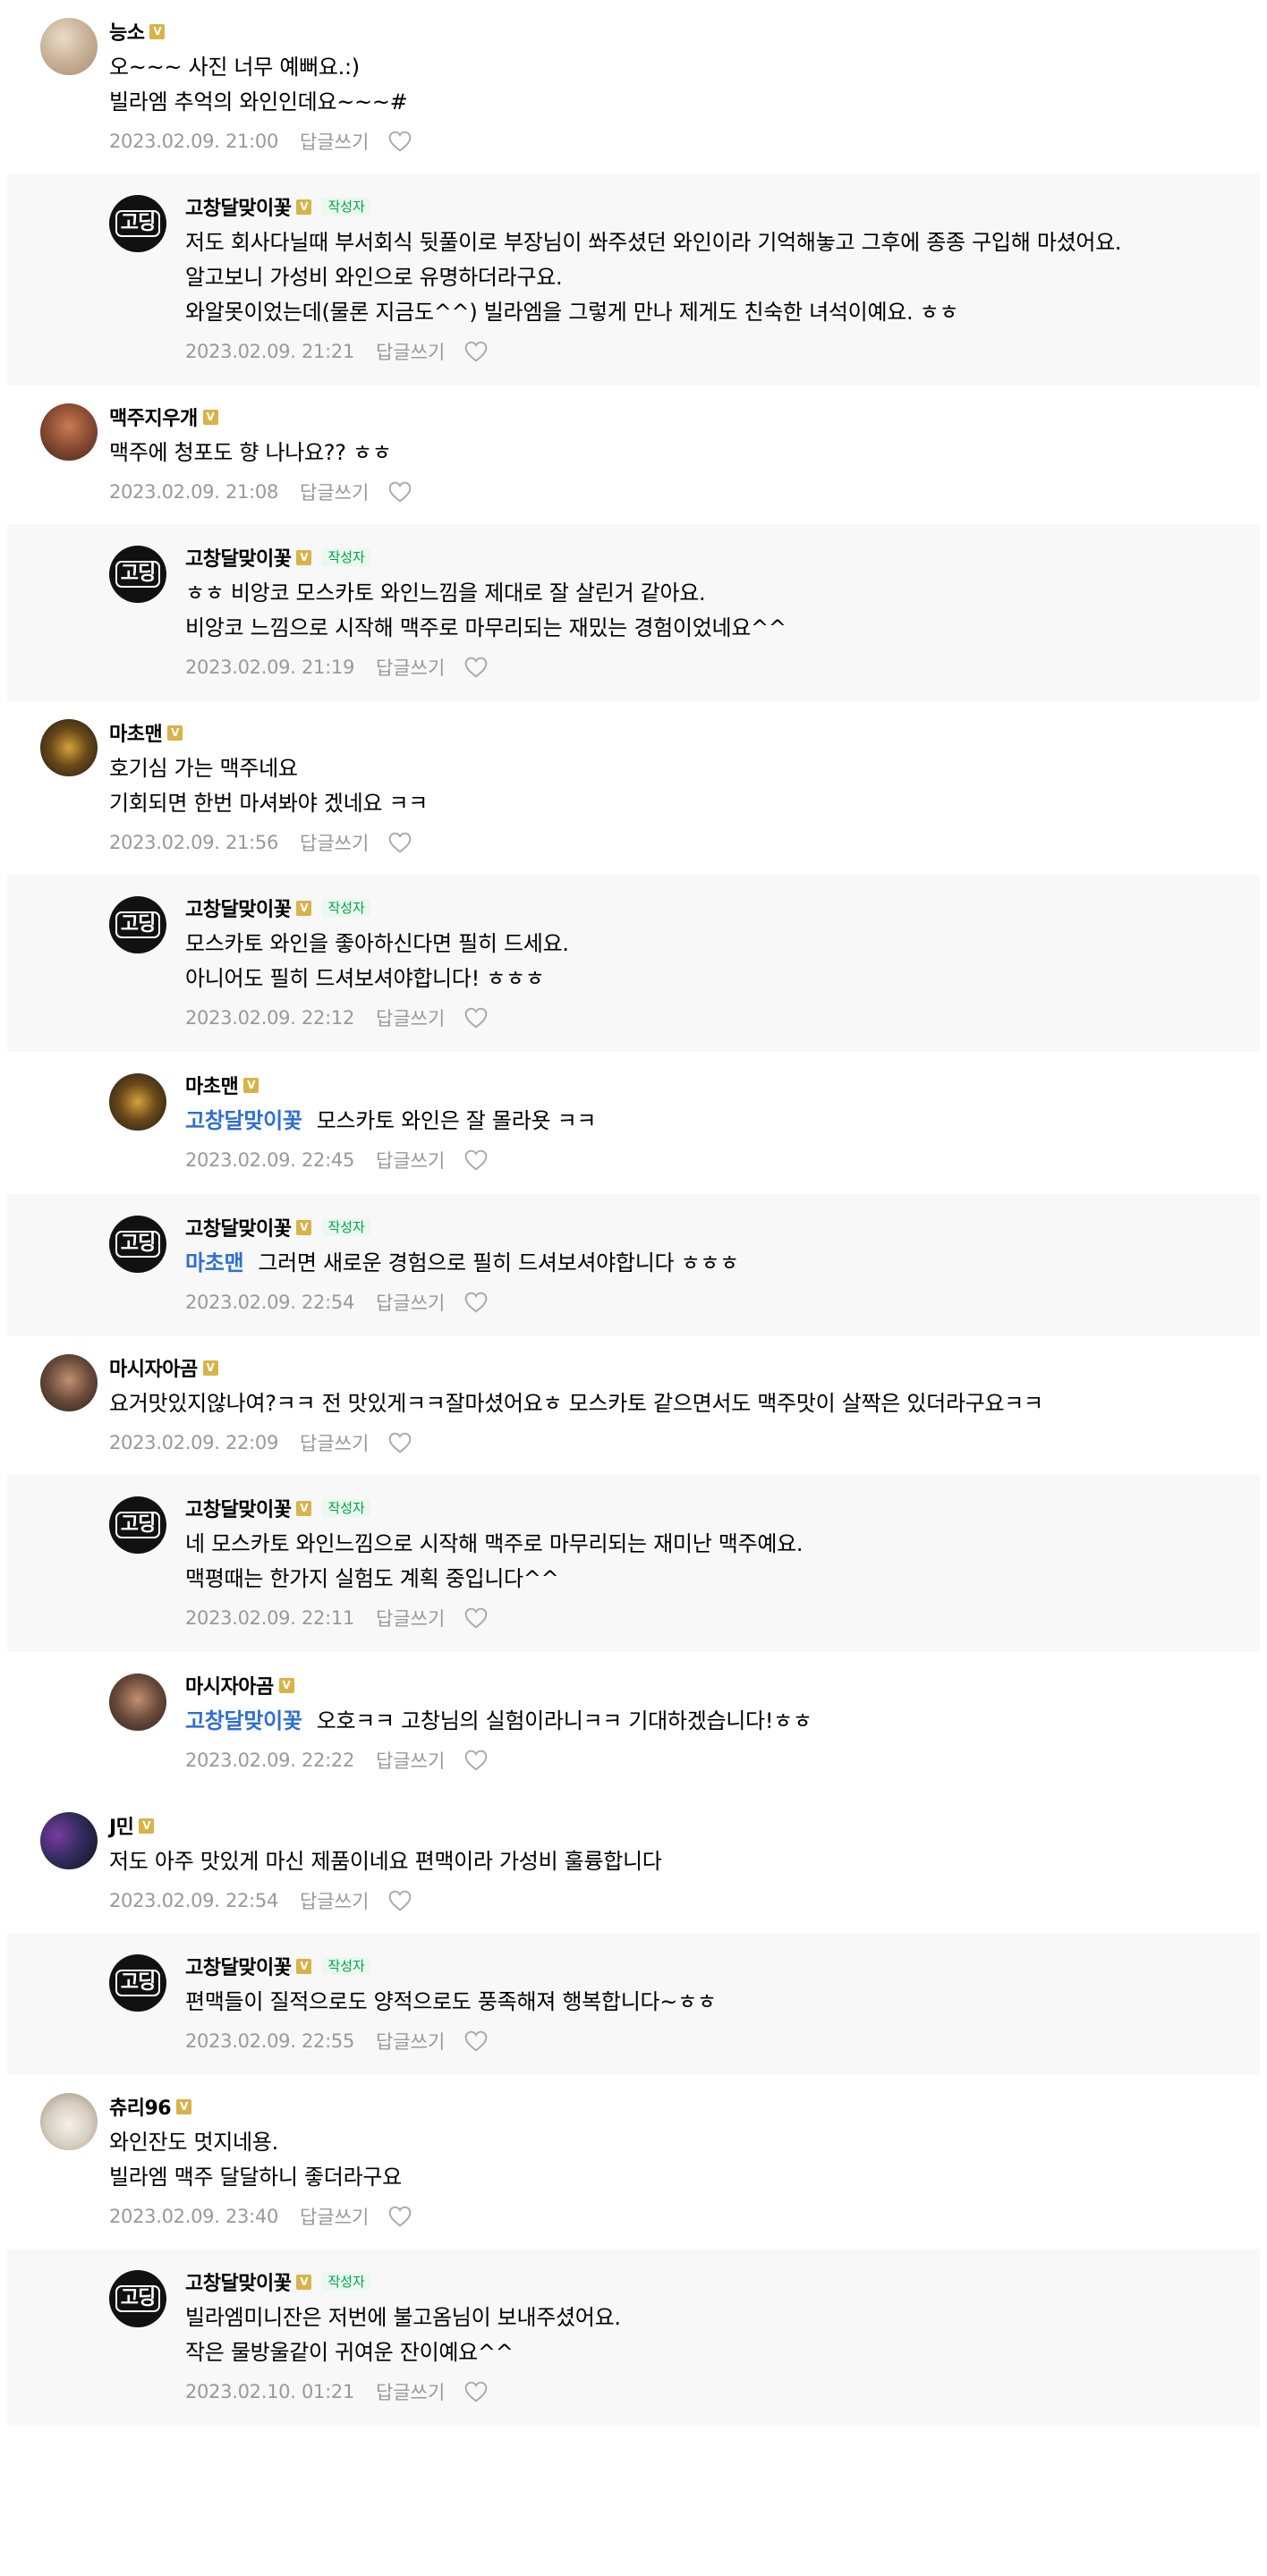 This screenshot has height=2576, width=1267. I want to click on comment-date: 2023.02.09. 21:00, so click(194, 141).